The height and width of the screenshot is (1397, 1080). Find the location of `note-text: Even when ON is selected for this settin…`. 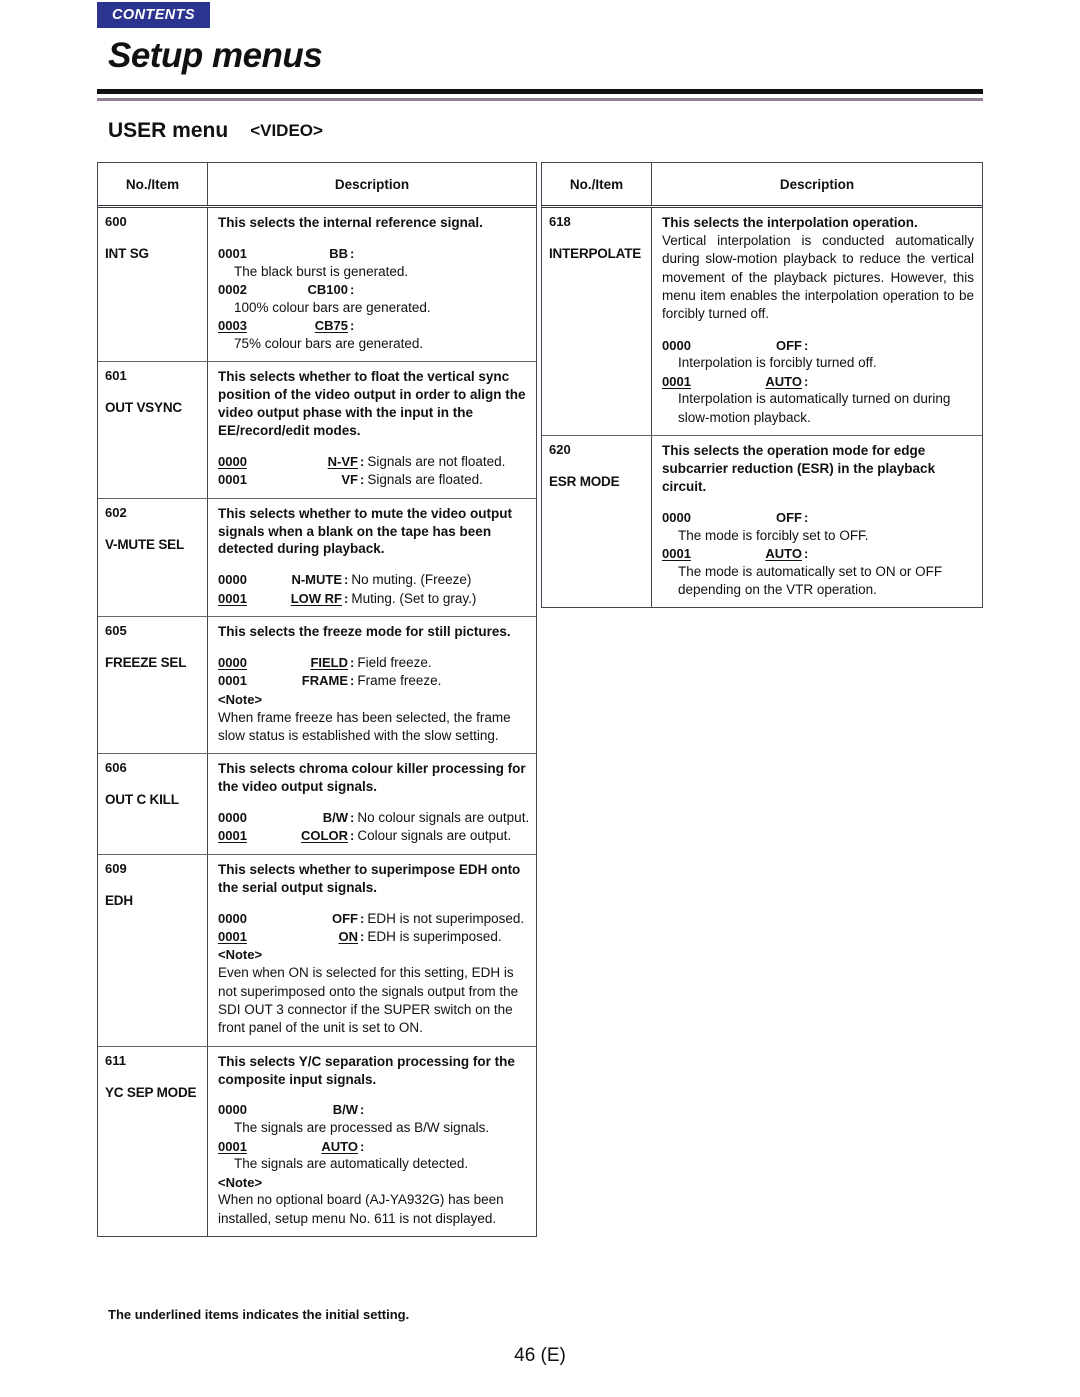

note-text: Even when ON is selected for this settin… is located at coordinates (368, 1000).